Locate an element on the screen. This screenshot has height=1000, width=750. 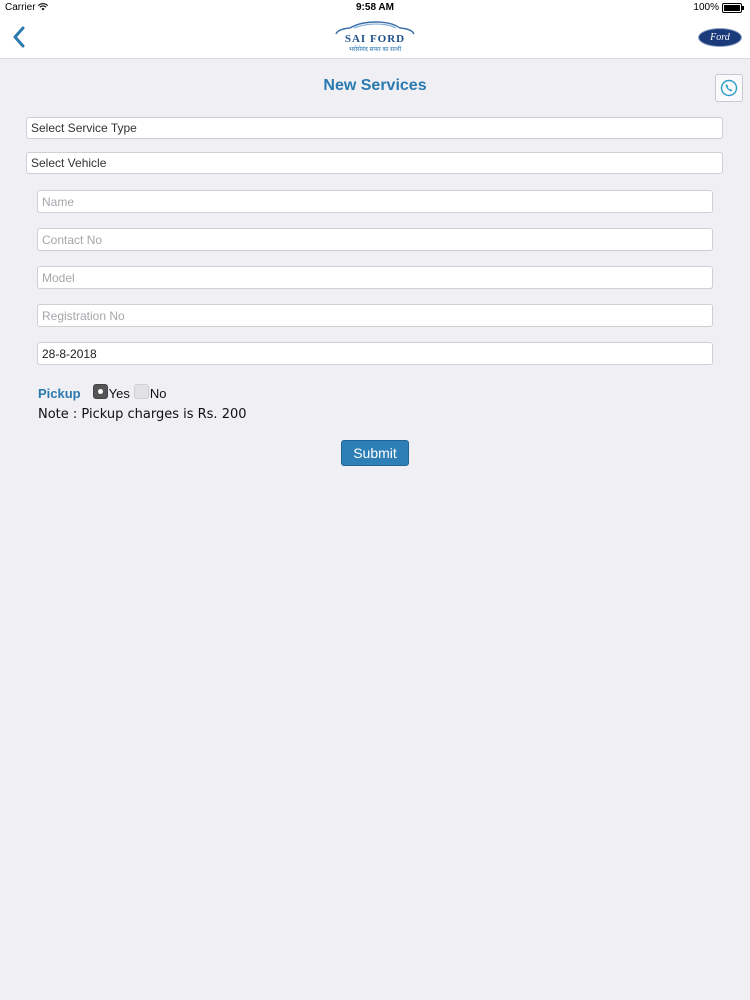
pickup-yes-label: Yes is located at coordinates (119, 393).